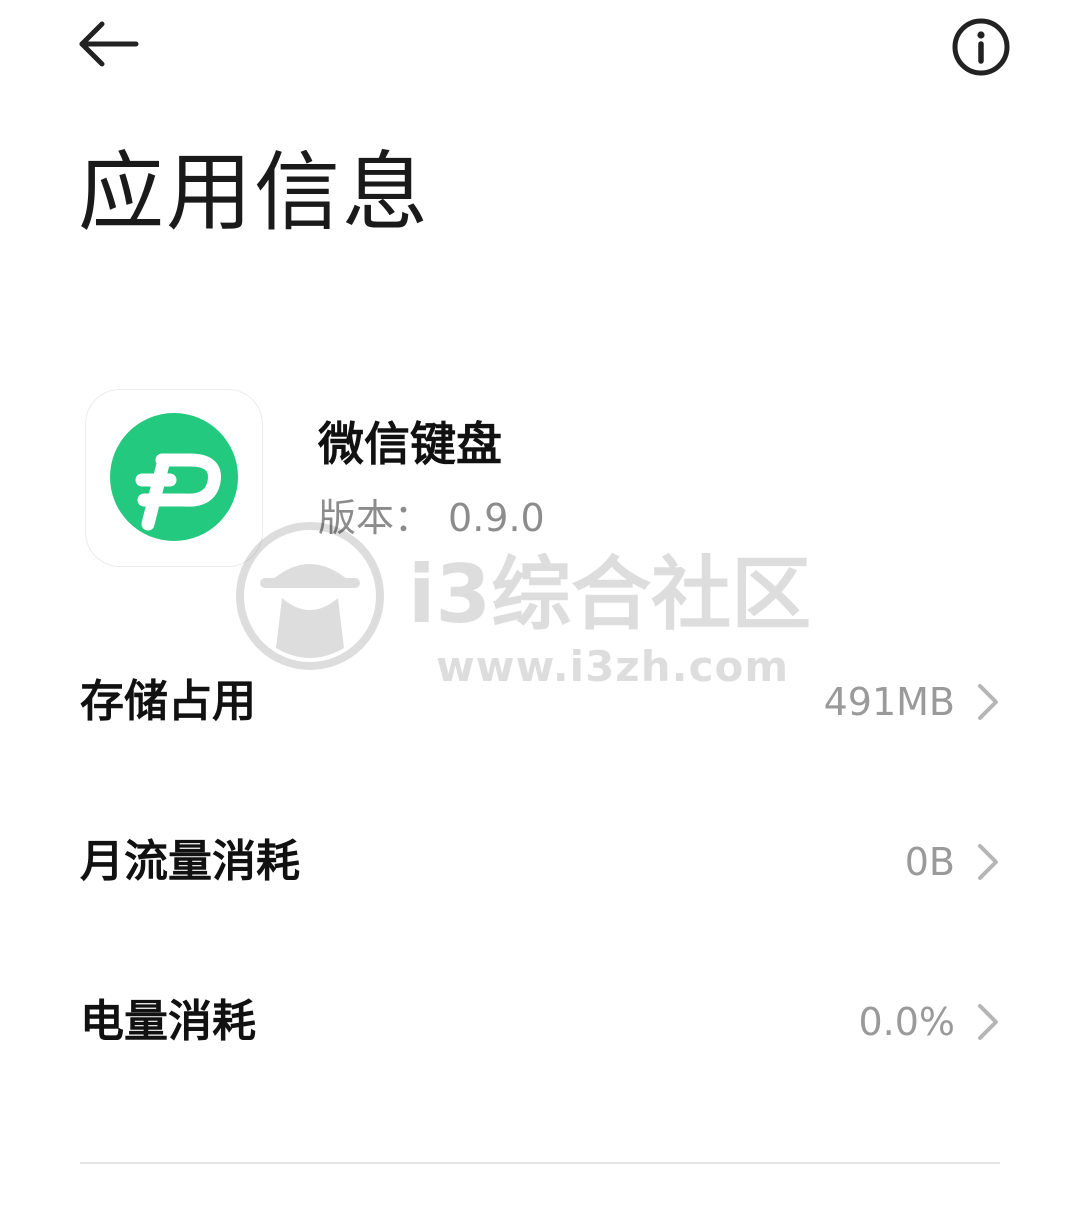 The height and width of the screenshot is (1214, 1075). I want to click on version-value: 0.9.0, so click(496, 518).